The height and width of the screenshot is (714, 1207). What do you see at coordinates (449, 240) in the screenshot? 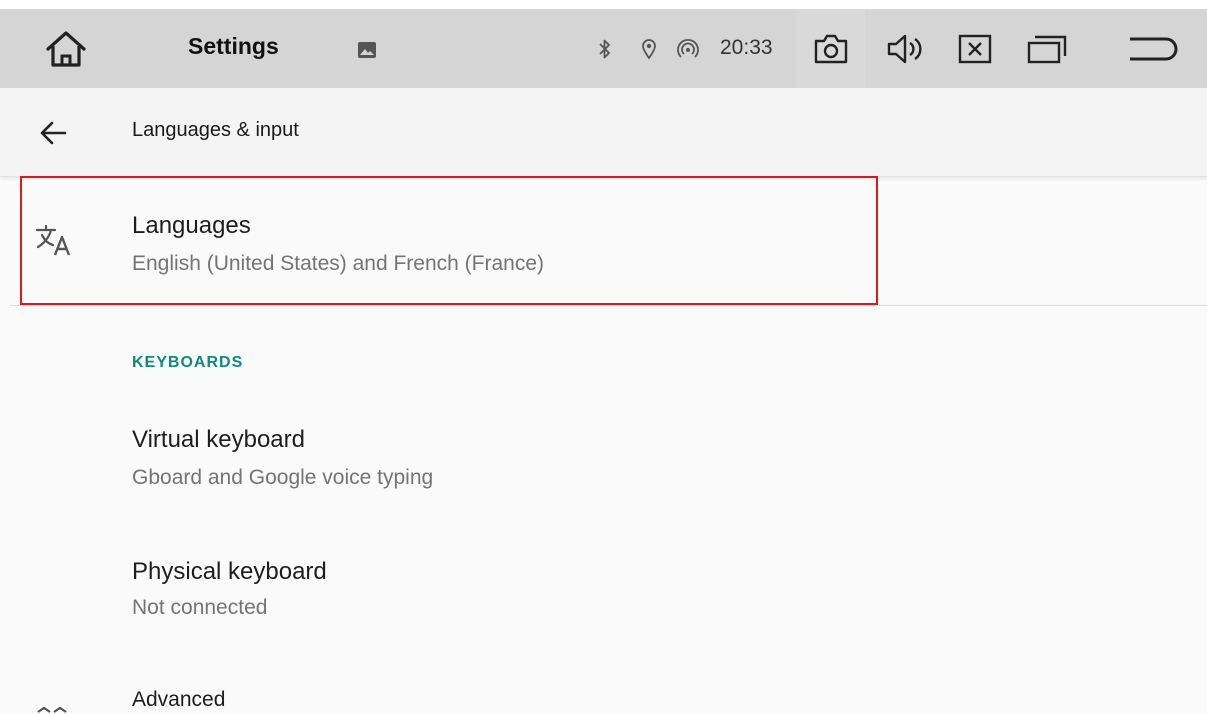
I see `selection-highlight` at bounding box center [449, 240].